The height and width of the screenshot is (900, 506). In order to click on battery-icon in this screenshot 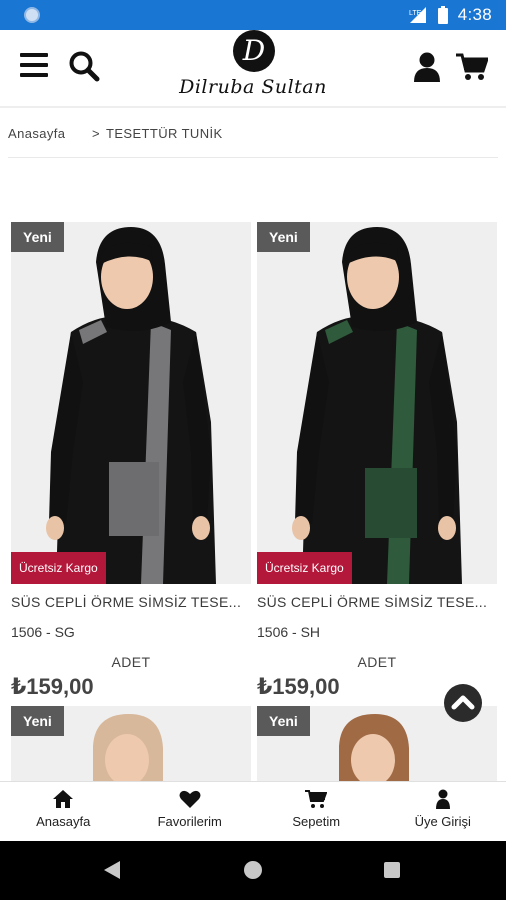, I will do `click(442, 15)`.